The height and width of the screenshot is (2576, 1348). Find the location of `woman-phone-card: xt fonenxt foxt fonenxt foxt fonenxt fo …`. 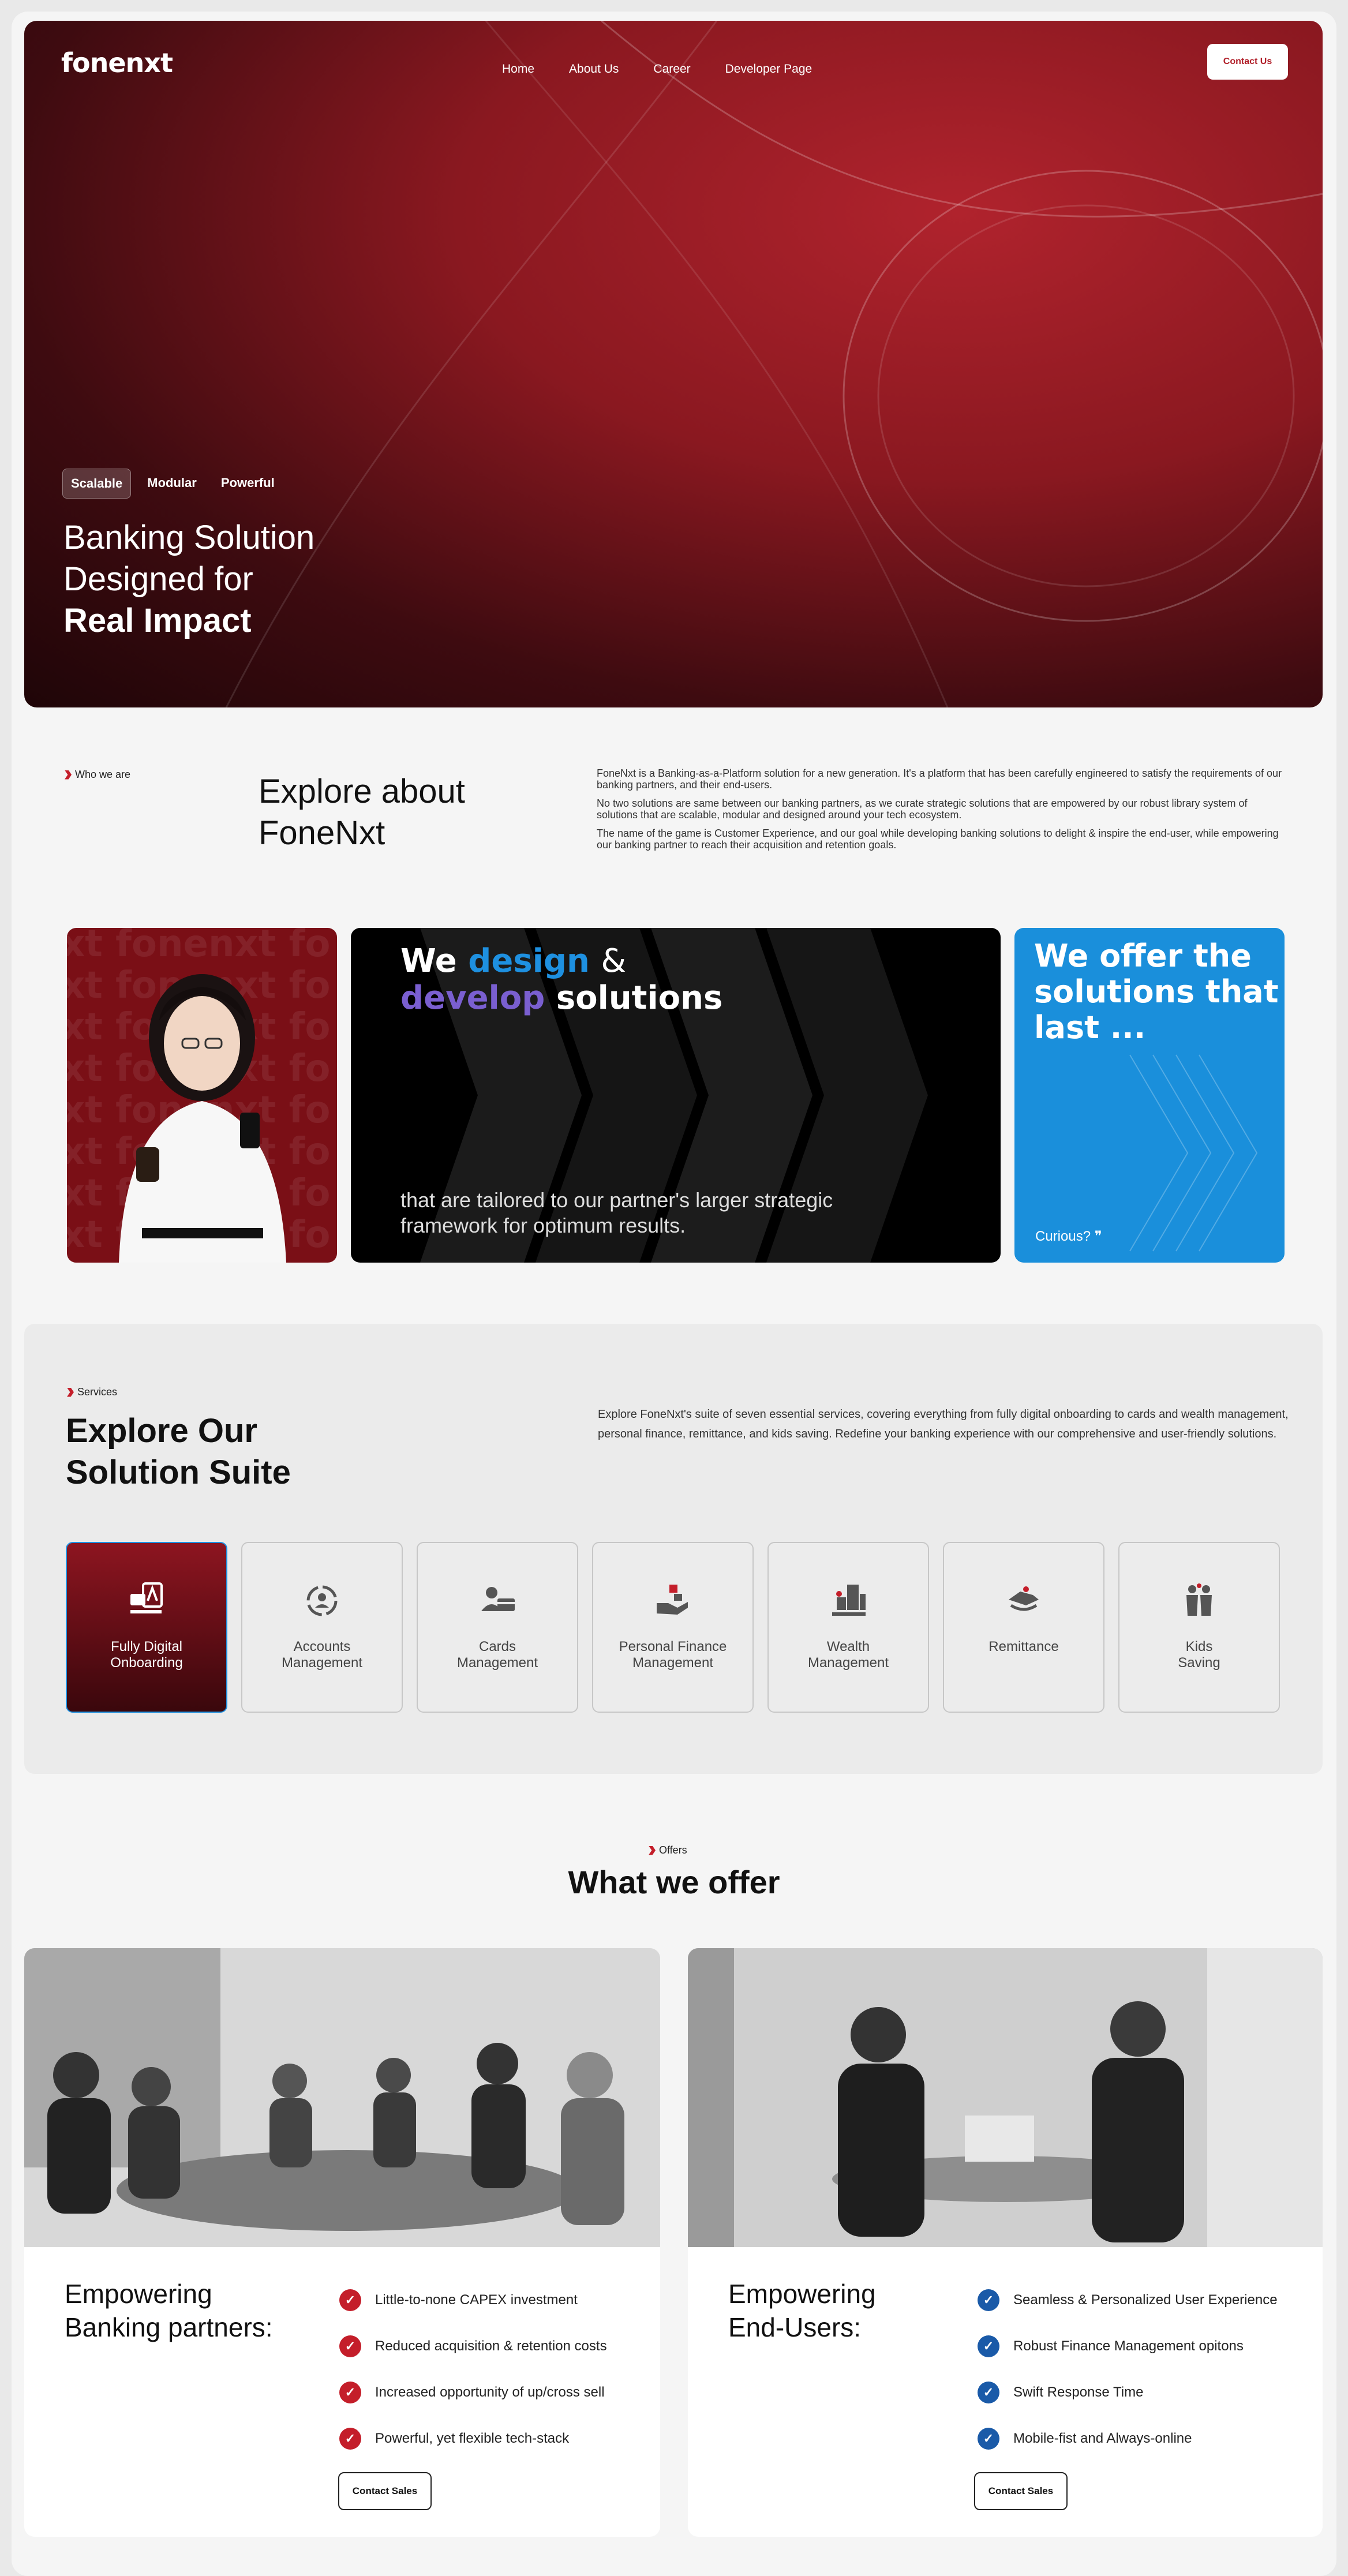

woman-phone-card: xt fonenxt foxt fonenxt foxt fonenxt fo … is located at coordinates (202, 1095).